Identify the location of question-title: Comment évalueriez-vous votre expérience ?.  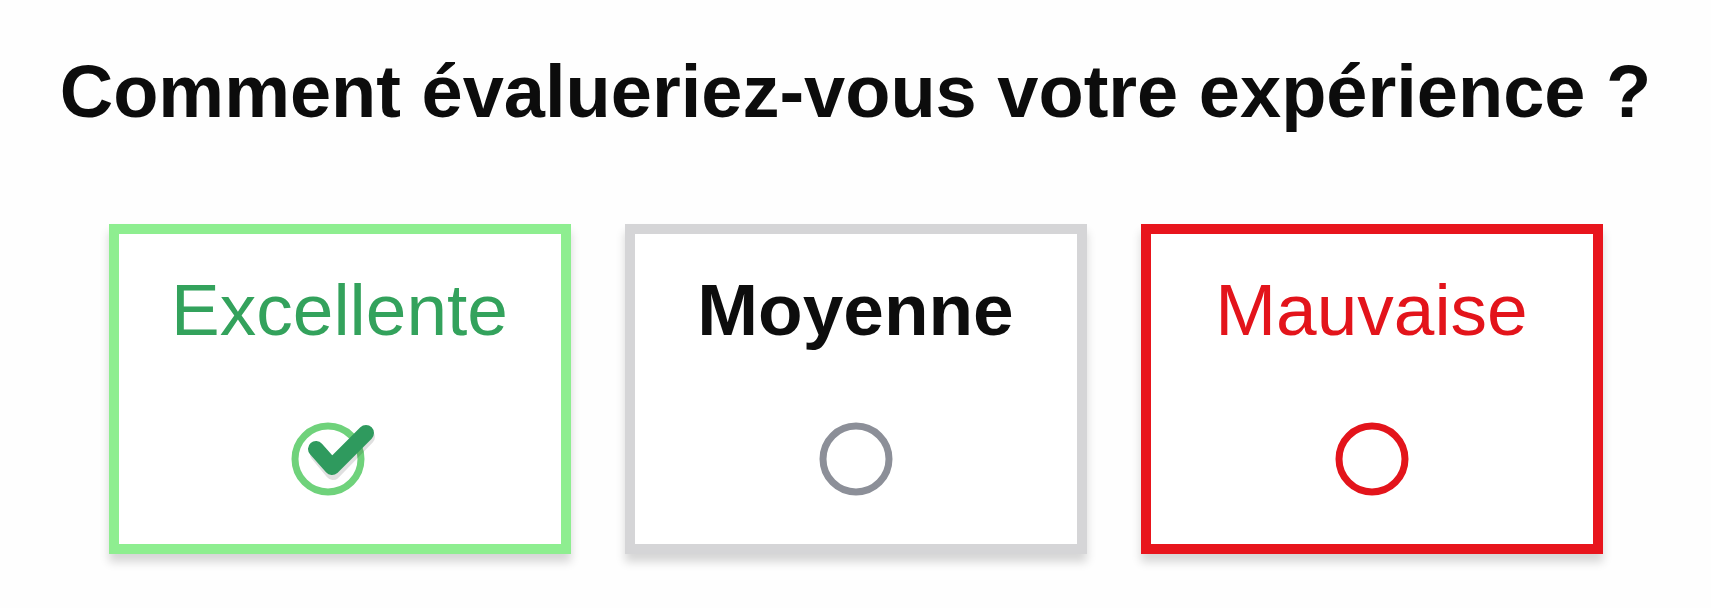
(855, 92).